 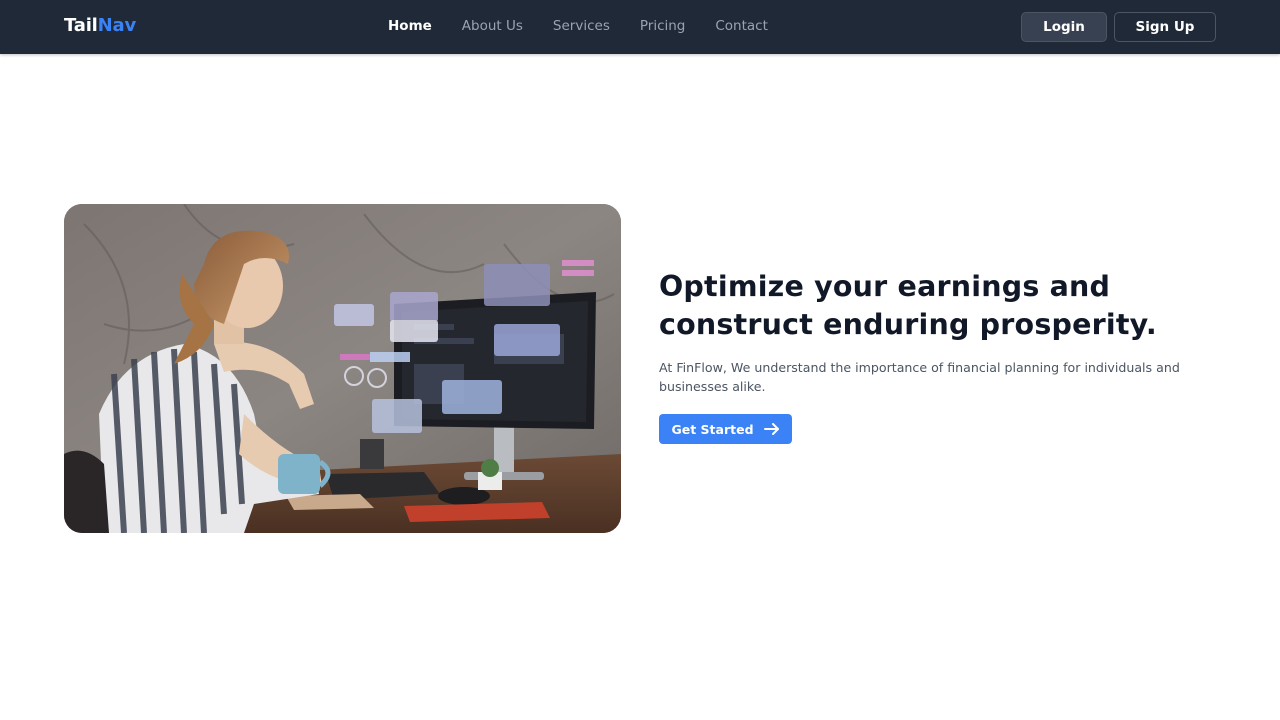 I want to click on signup-button: Sign Up, so click(x=1165, y=27).